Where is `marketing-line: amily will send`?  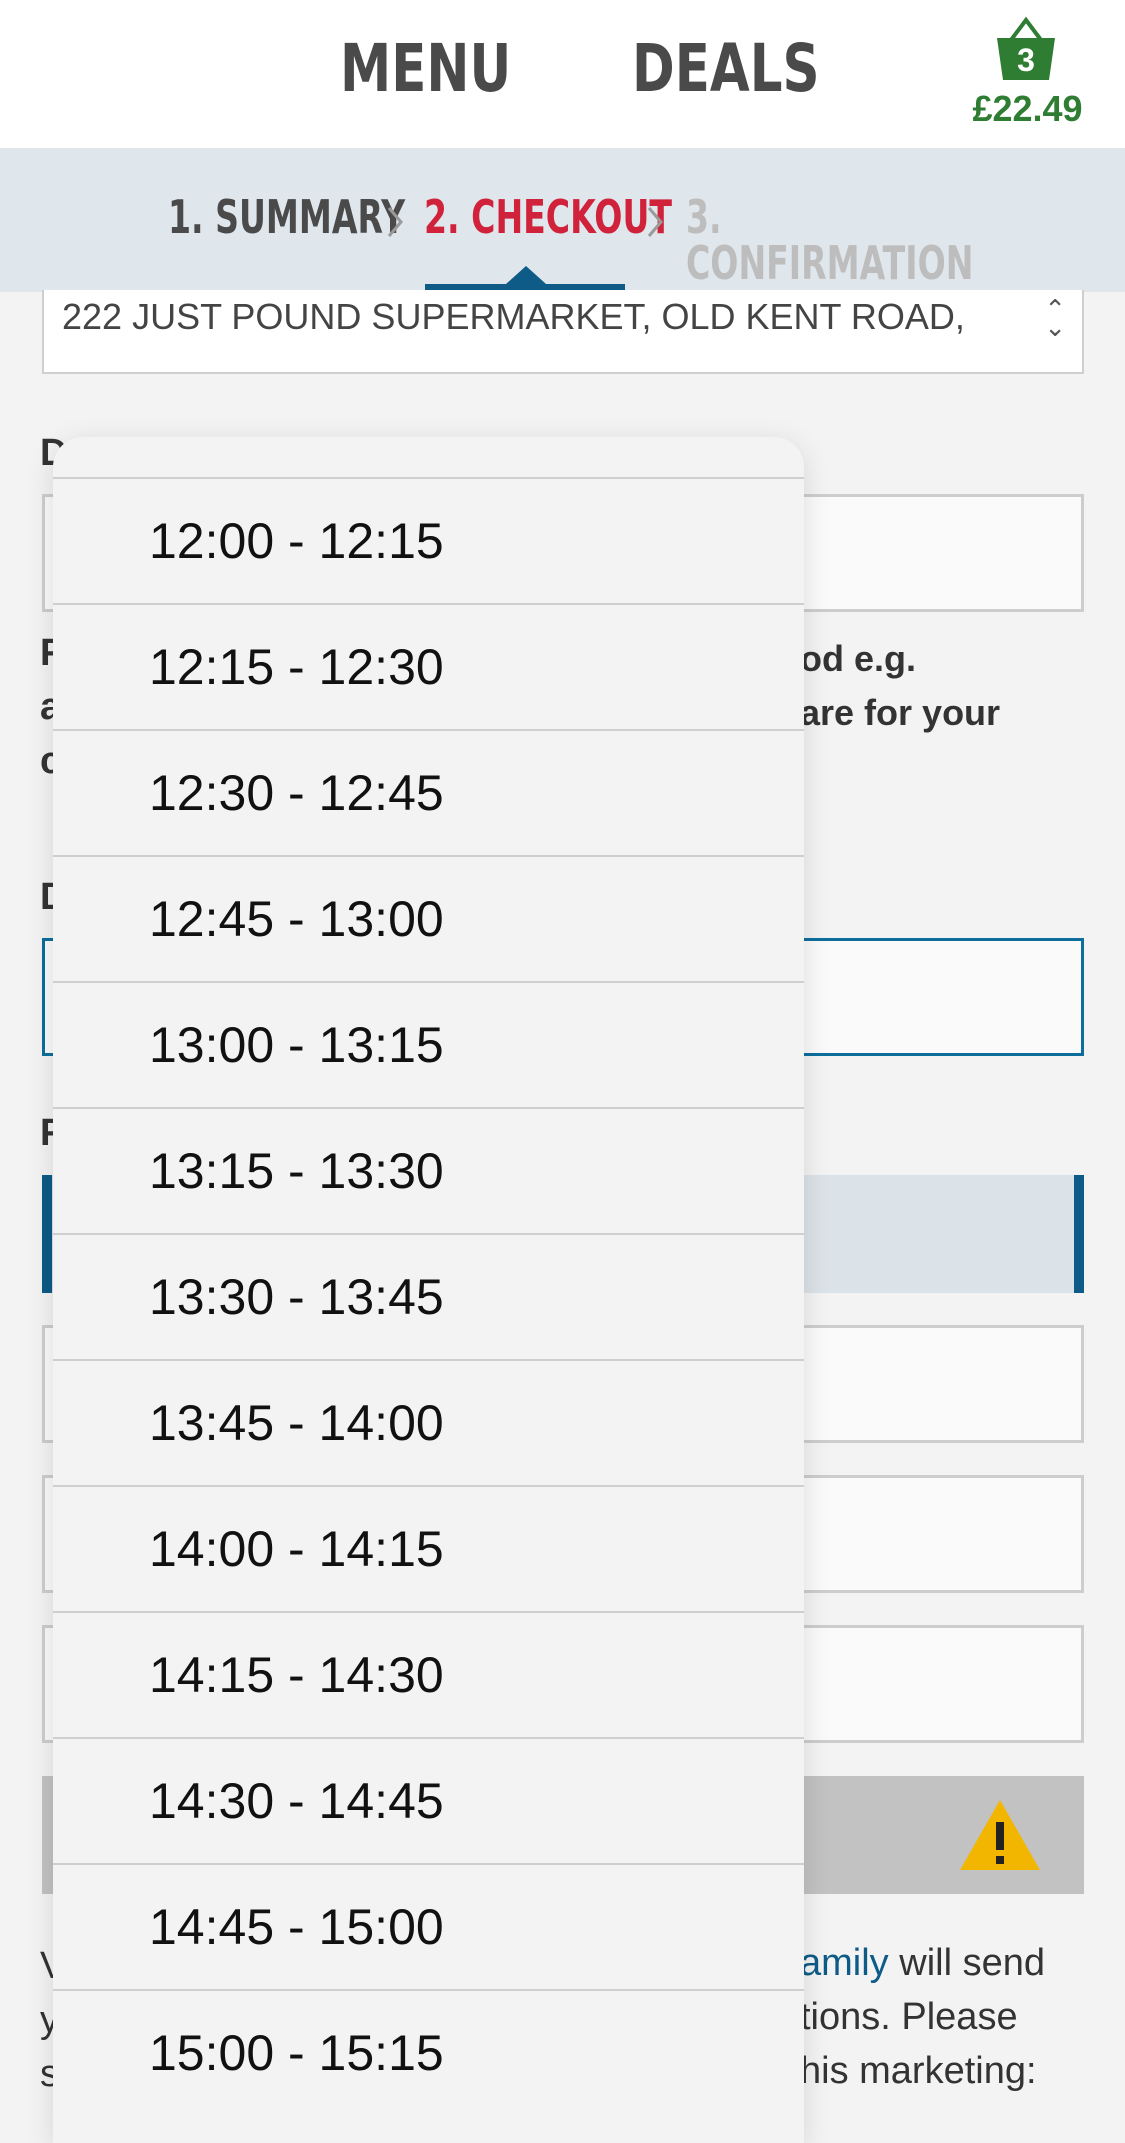
marketing-line: amily will send is located at coordinates (922, 1963).